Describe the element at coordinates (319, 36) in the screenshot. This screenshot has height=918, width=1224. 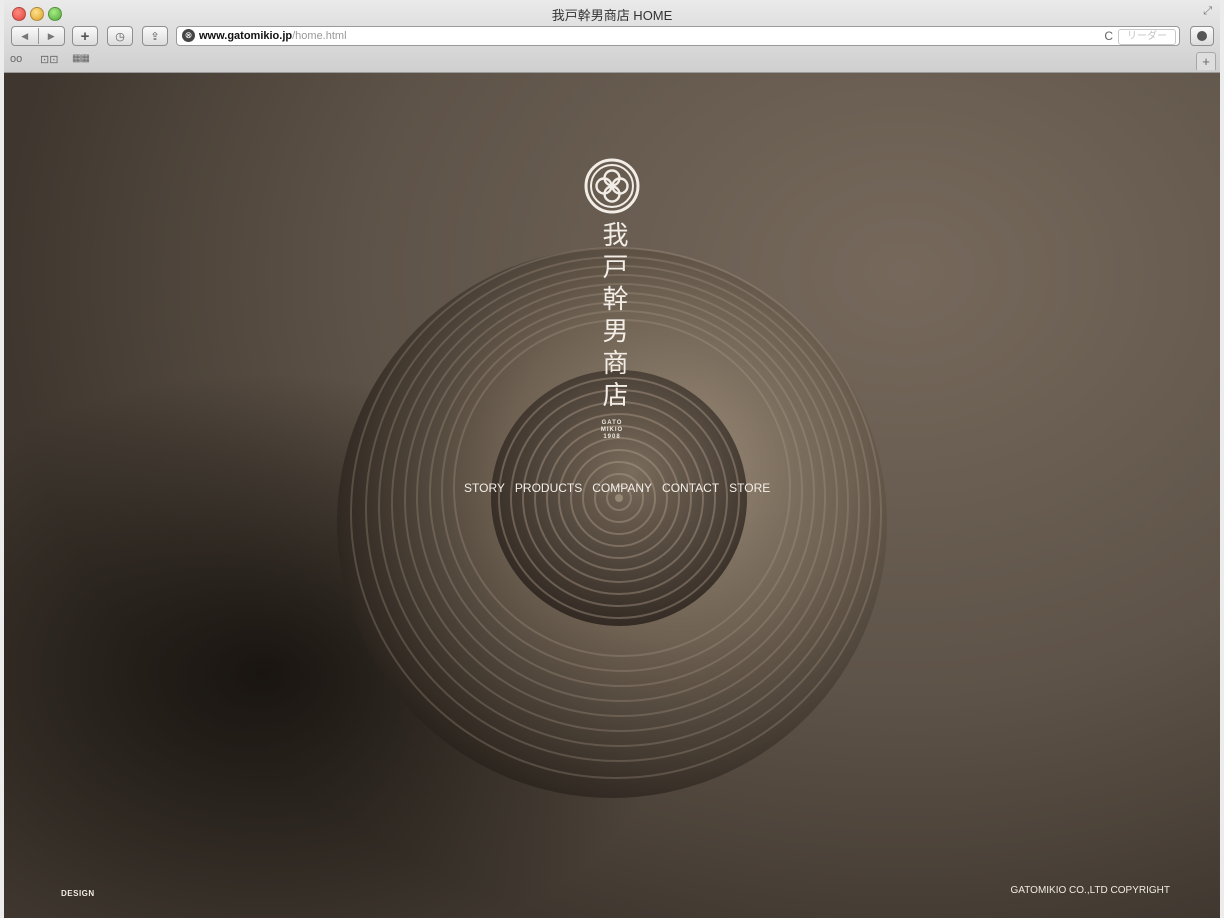
I see `url-path: /home.html` at that location.